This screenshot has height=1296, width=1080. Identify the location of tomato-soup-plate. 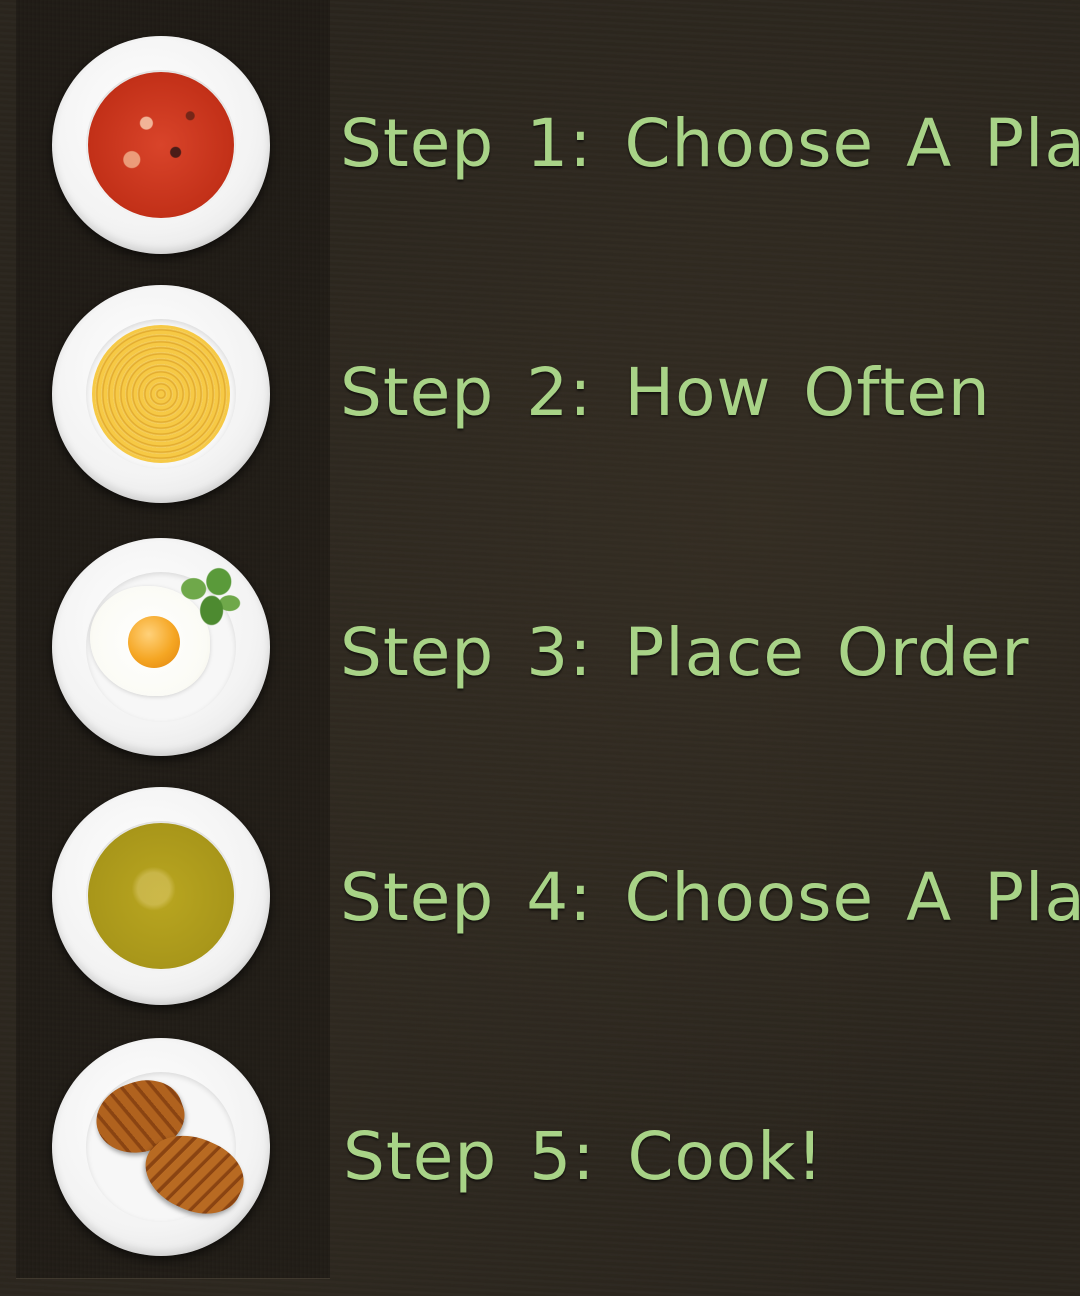
(161, 145).